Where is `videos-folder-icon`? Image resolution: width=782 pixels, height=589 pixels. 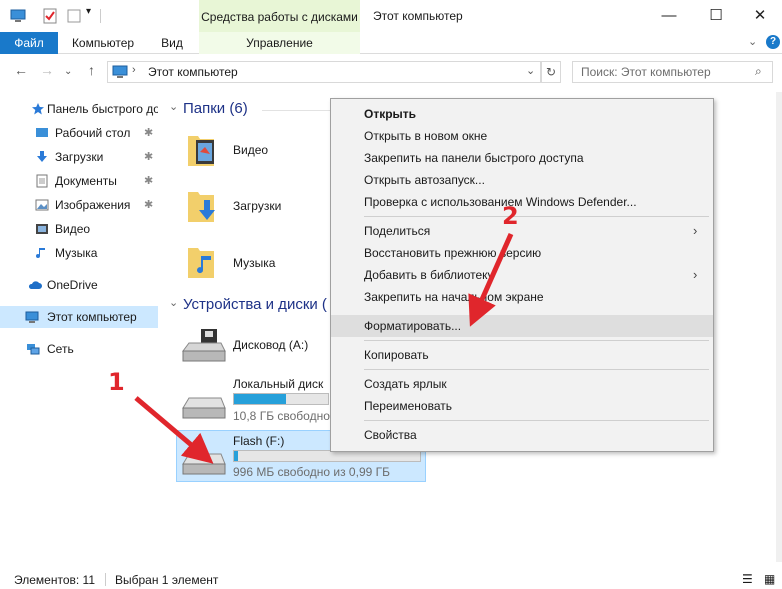 videos-folder-icon is located at coordinates (201, 149).